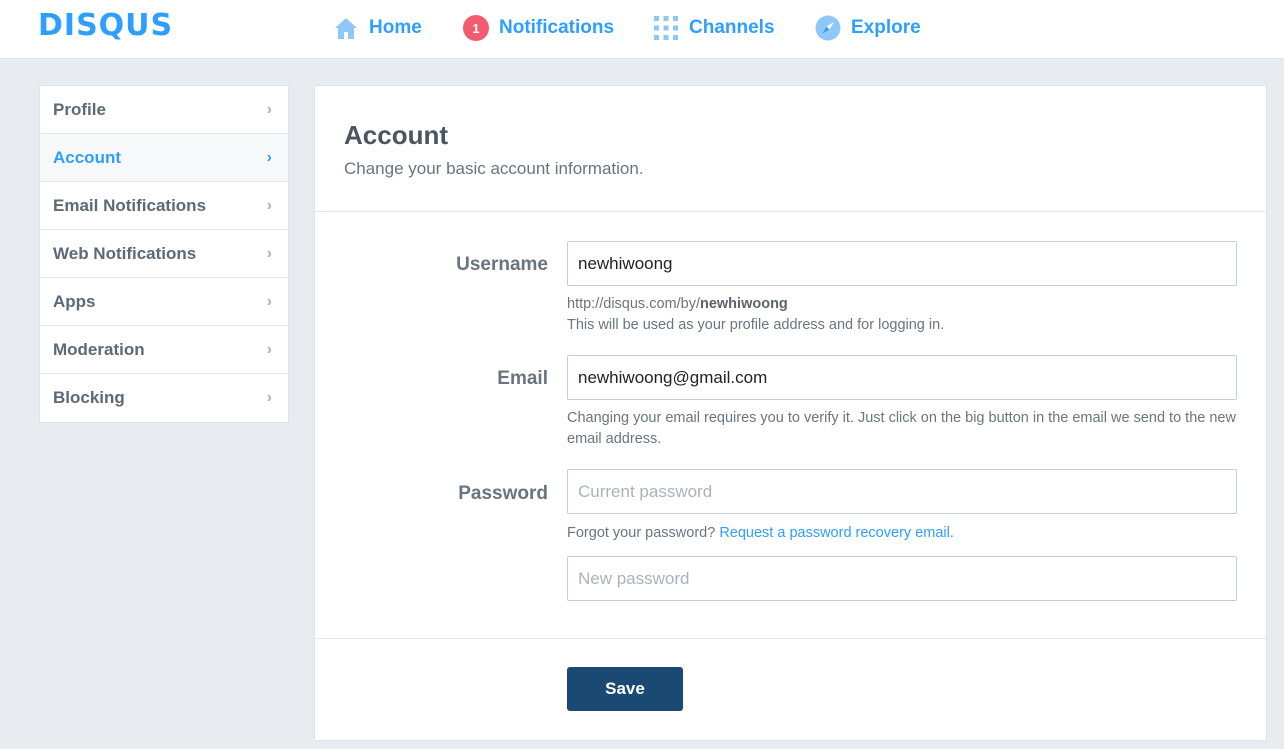 Image resolution: width=1284 pixels, height=749 pixels. What do you see at coordinates (743, 304) in the screenshot?
I see `profile-url-username: newhiwoong` at bounding box center [743, 304].